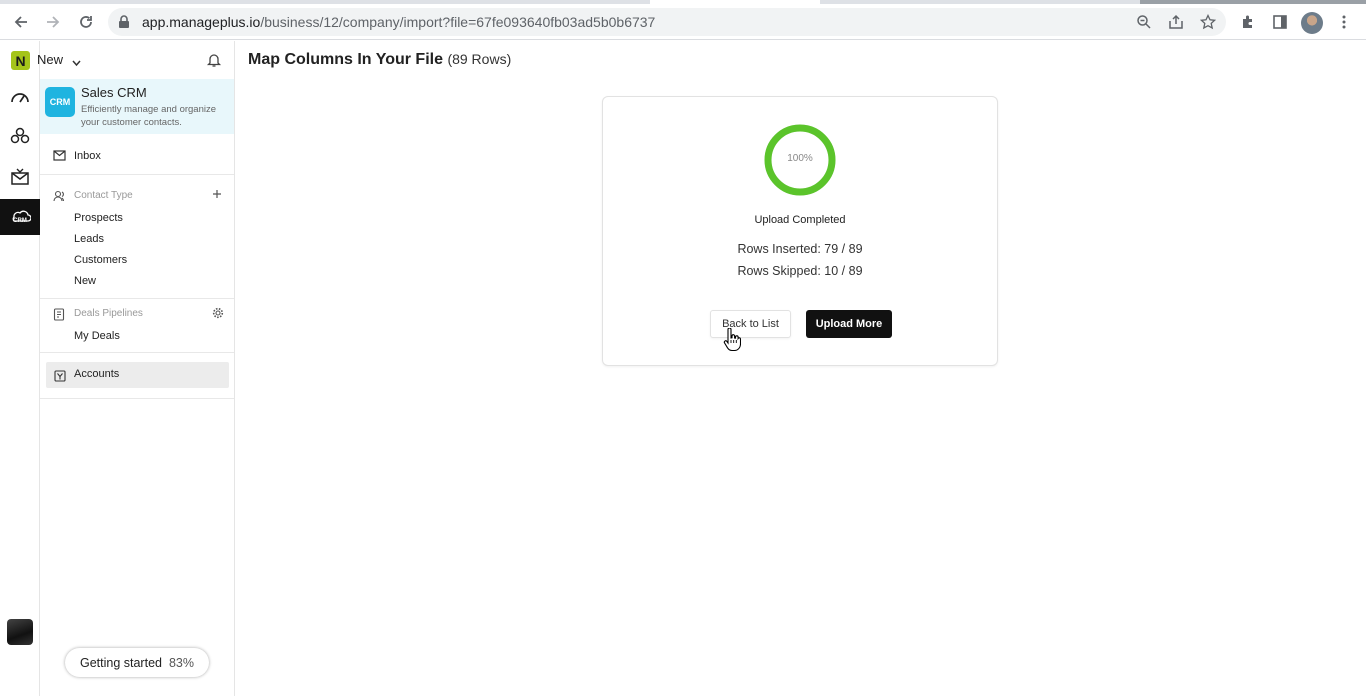  Describe the element at coordinates (59, 197) in the screenshot. I see `users-icon` at that location.